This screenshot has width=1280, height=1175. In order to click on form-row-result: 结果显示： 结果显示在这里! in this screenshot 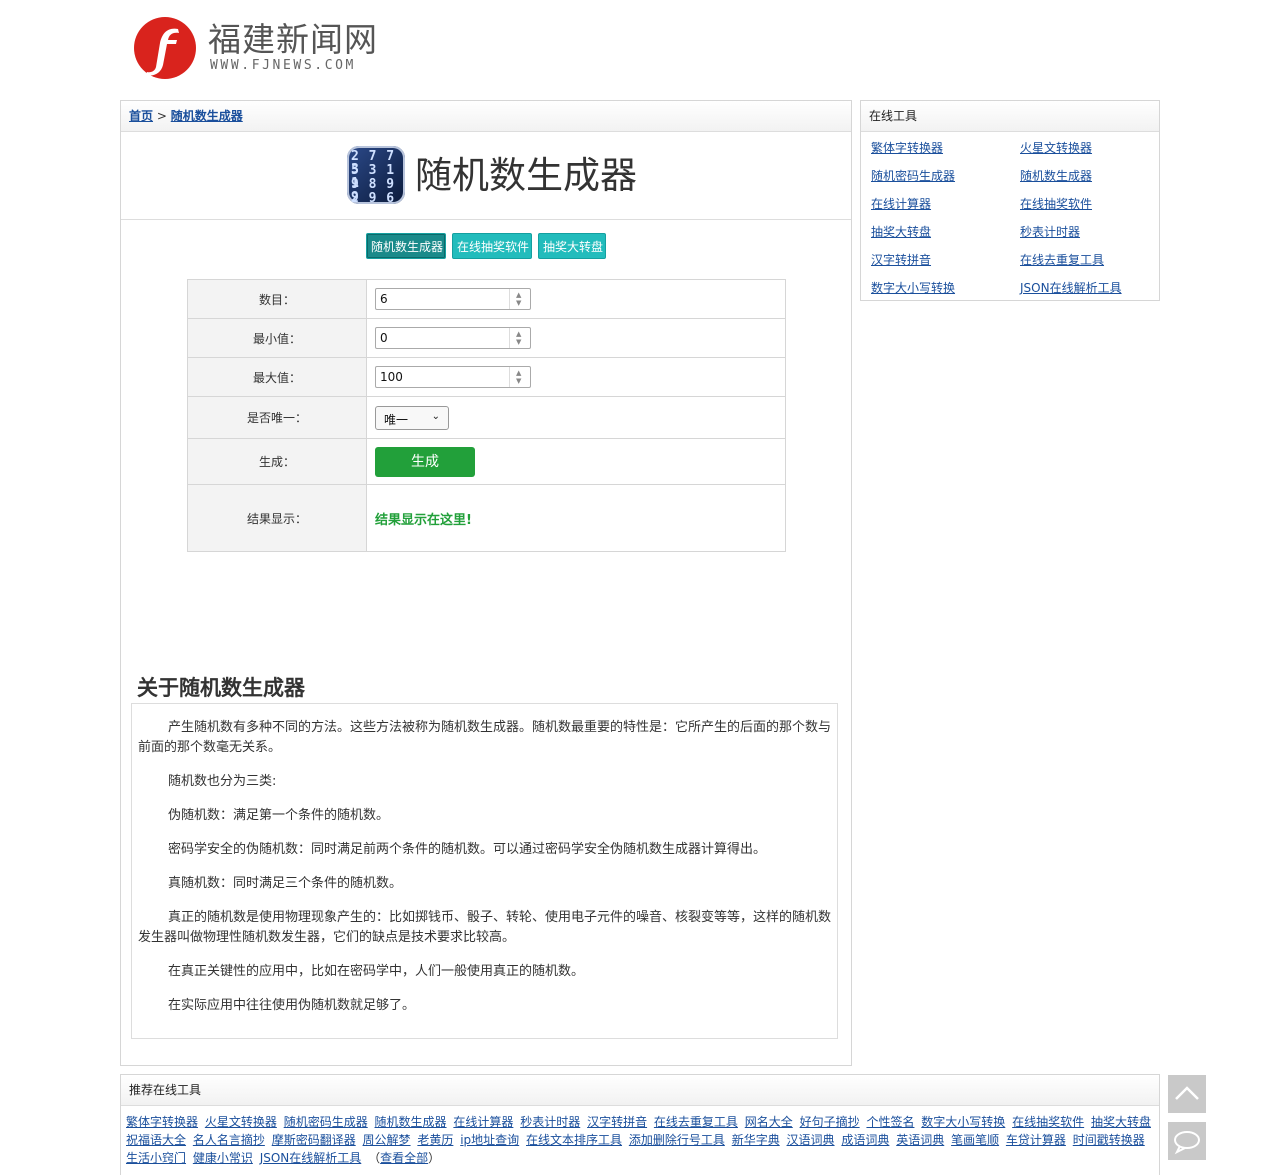, I will do `click(486, 518)`.